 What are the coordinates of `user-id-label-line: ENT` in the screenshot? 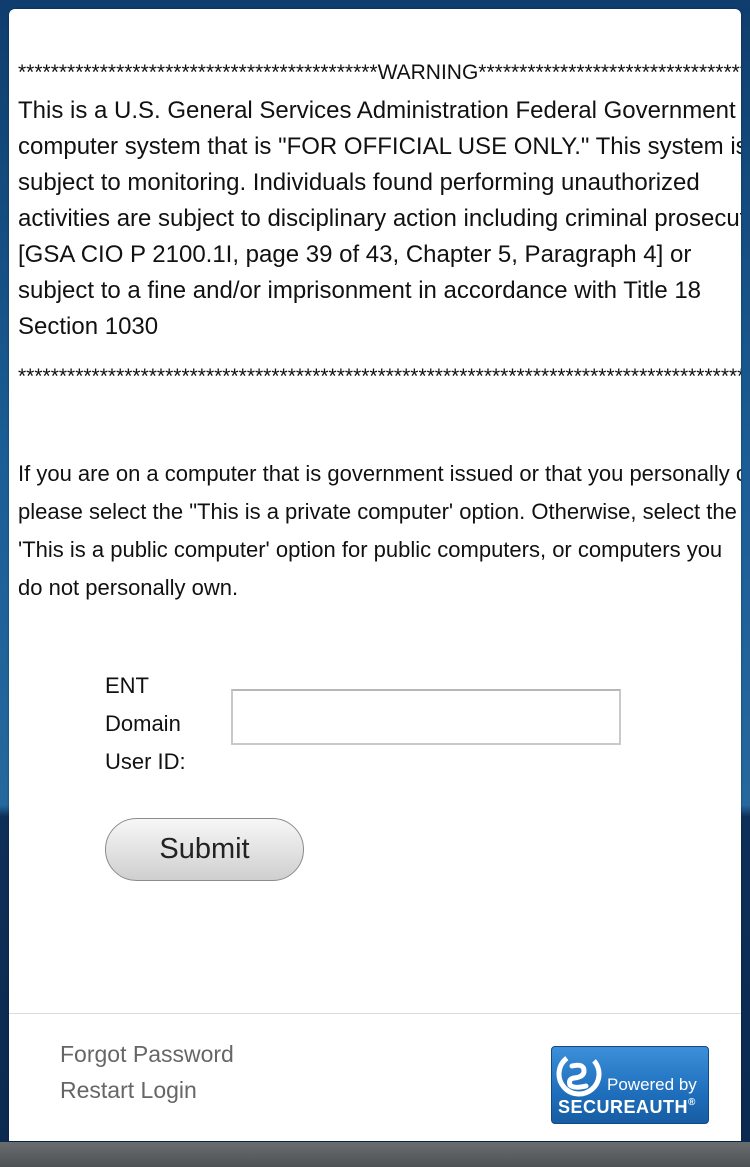 It's located at (127, 685).